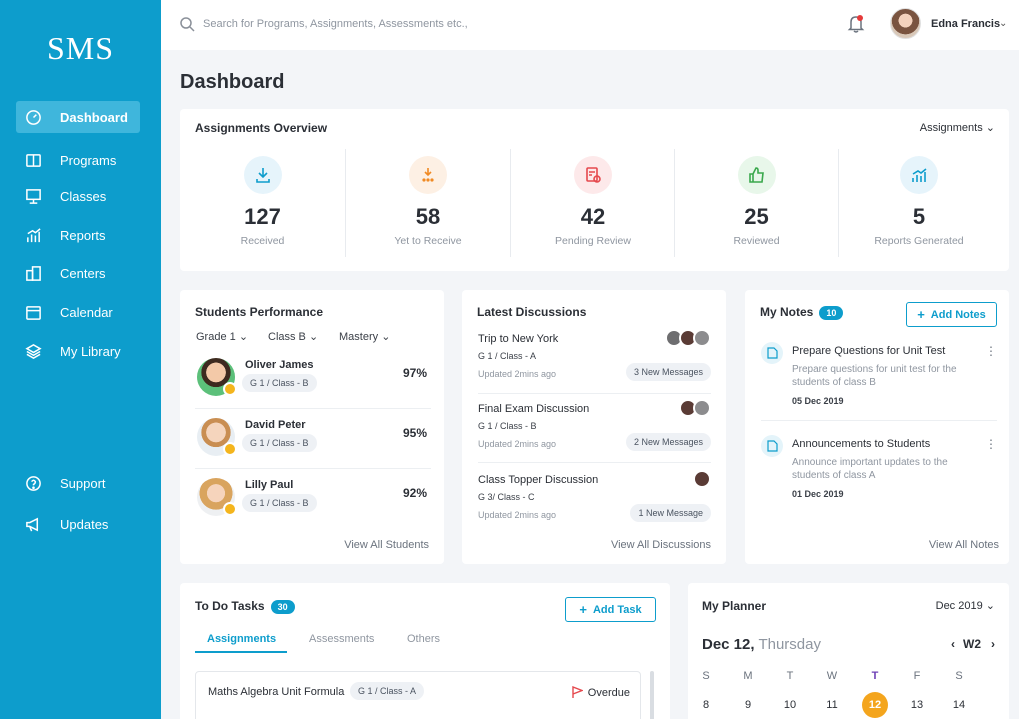  I want to click on stat-value: 42, so click(593, 216).